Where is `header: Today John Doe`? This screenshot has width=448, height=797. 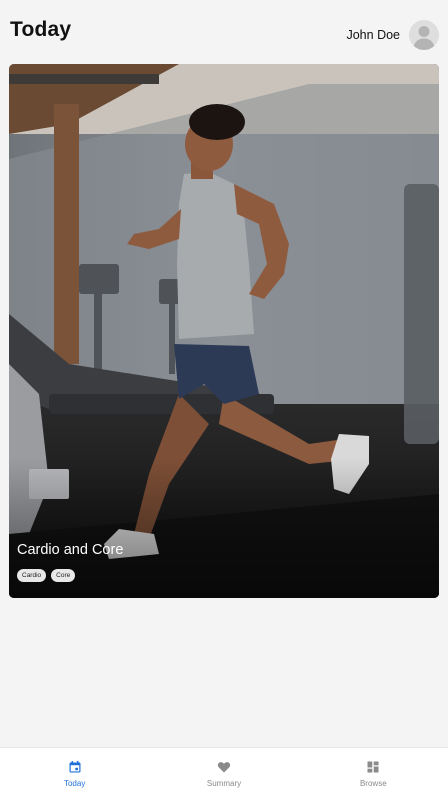
header: Today John Doe is located at coordinates (224, 32).